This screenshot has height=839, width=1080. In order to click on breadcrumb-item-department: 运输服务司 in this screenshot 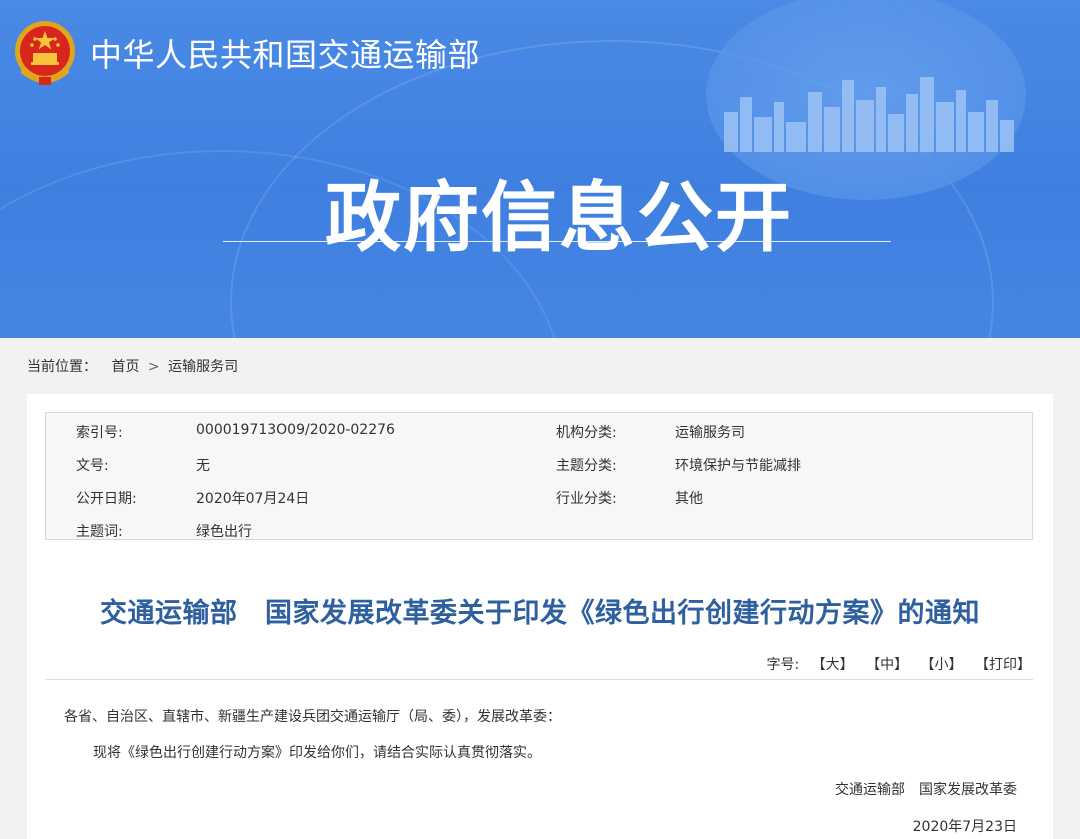, I will do `click(203, 367)`.